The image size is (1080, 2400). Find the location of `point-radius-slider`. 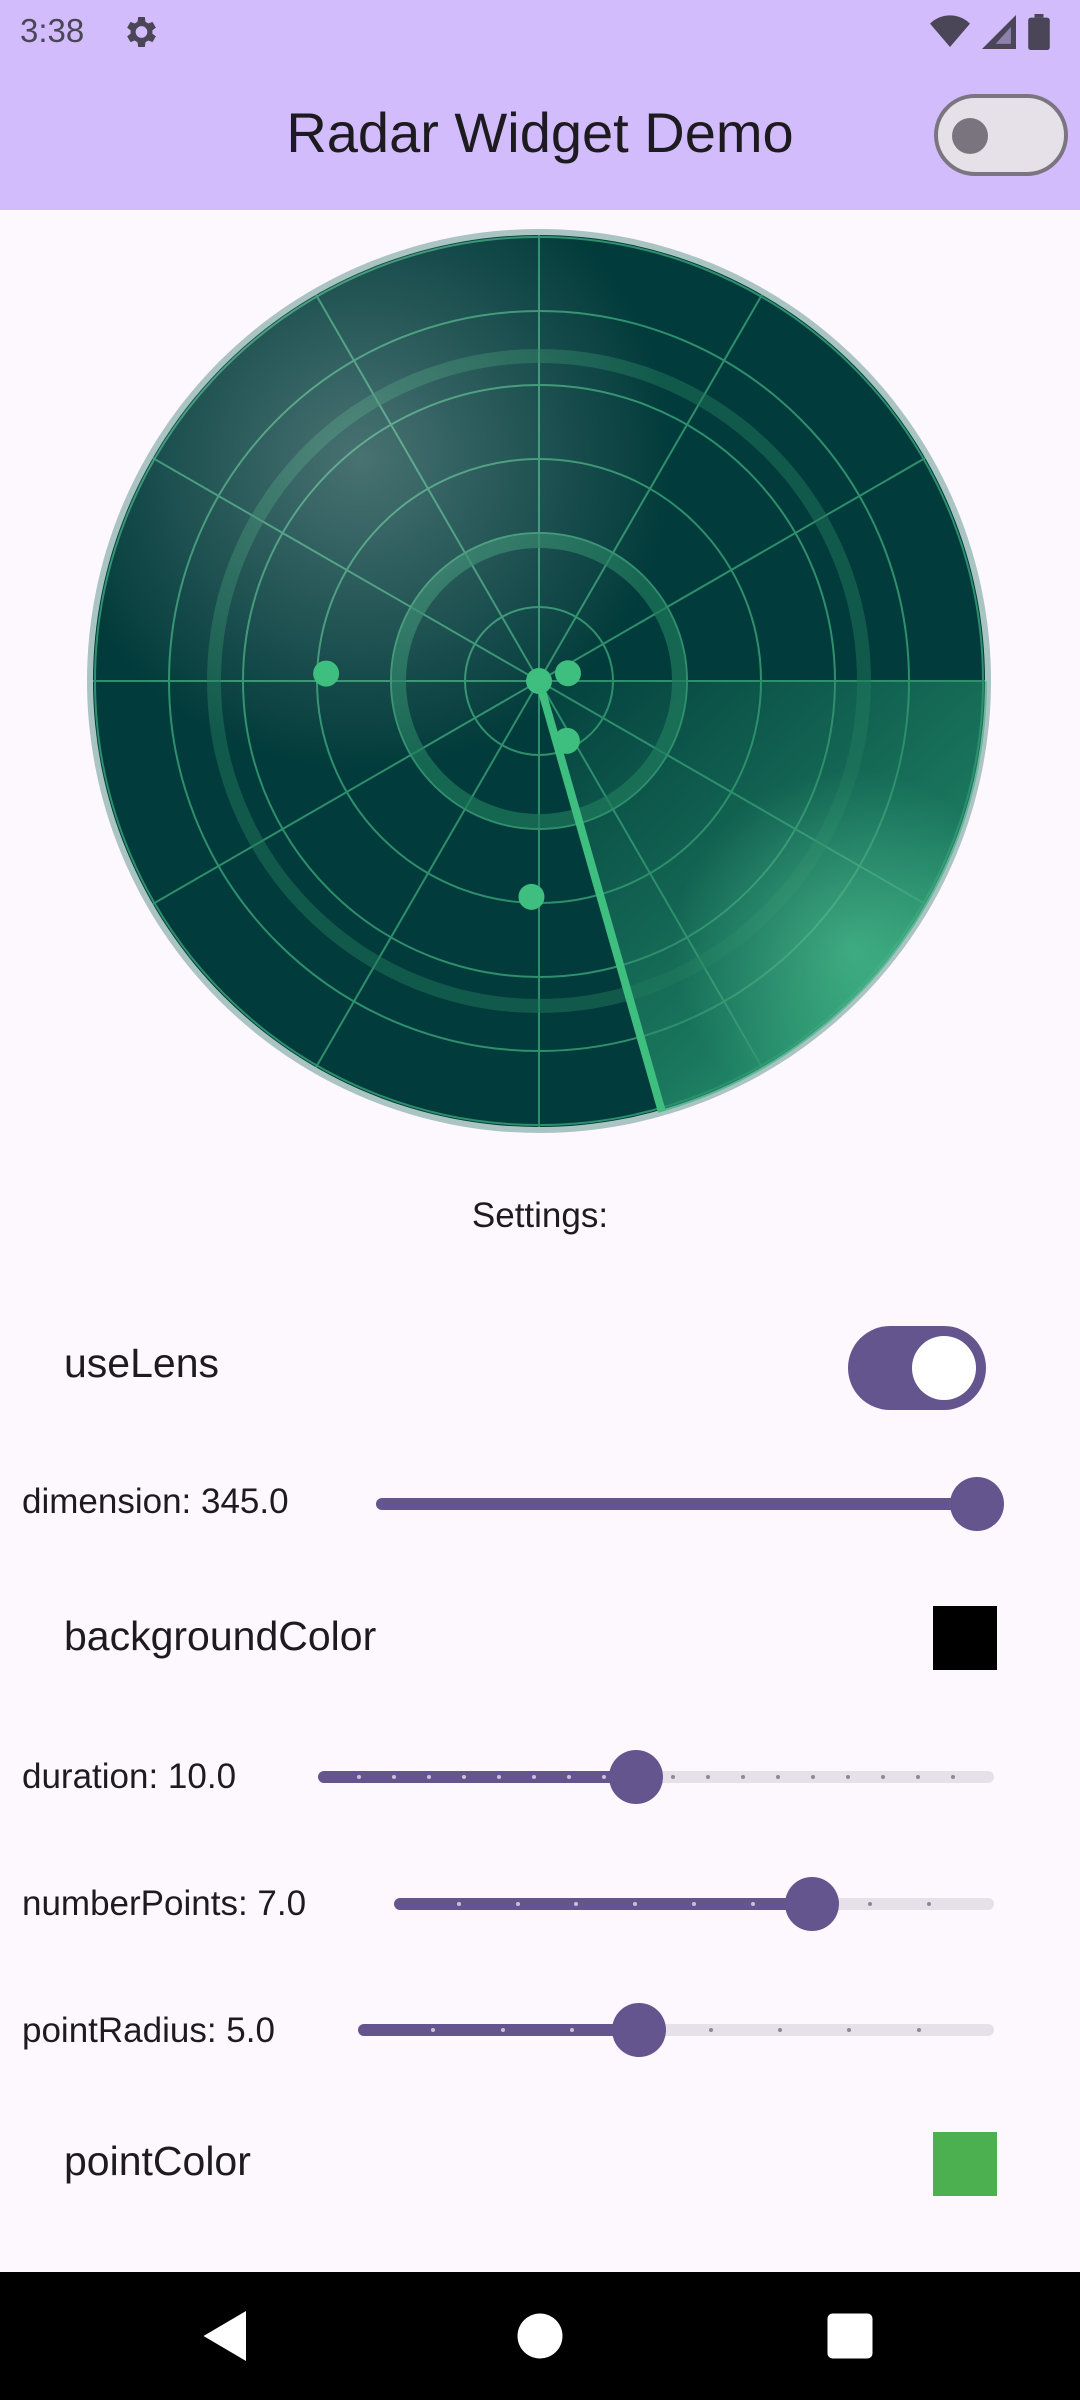

point-radius-slider is located at coordinates (676, 2028).